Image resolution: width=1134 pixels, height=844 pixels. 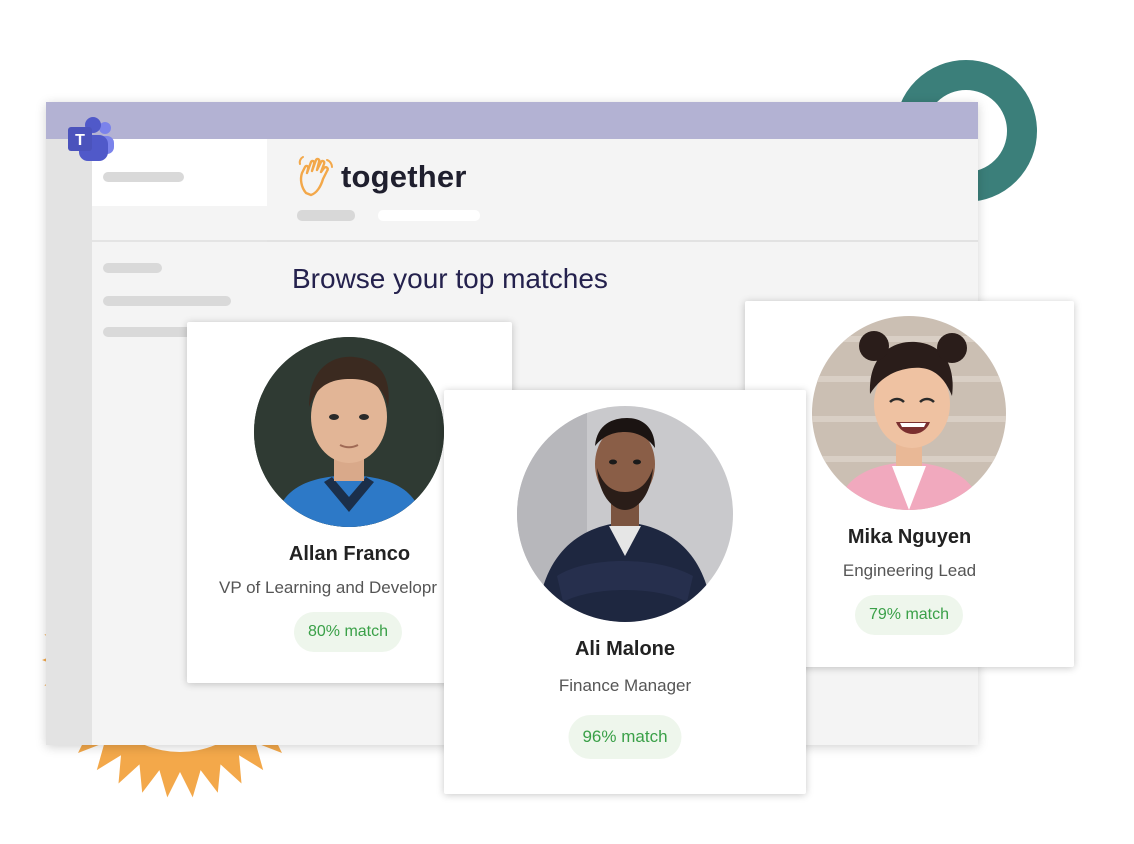 What do you see at coordinates (624, 649) in the screenshot?
I see `profile-name: Ali Malone` at bounding box center [624, 649].